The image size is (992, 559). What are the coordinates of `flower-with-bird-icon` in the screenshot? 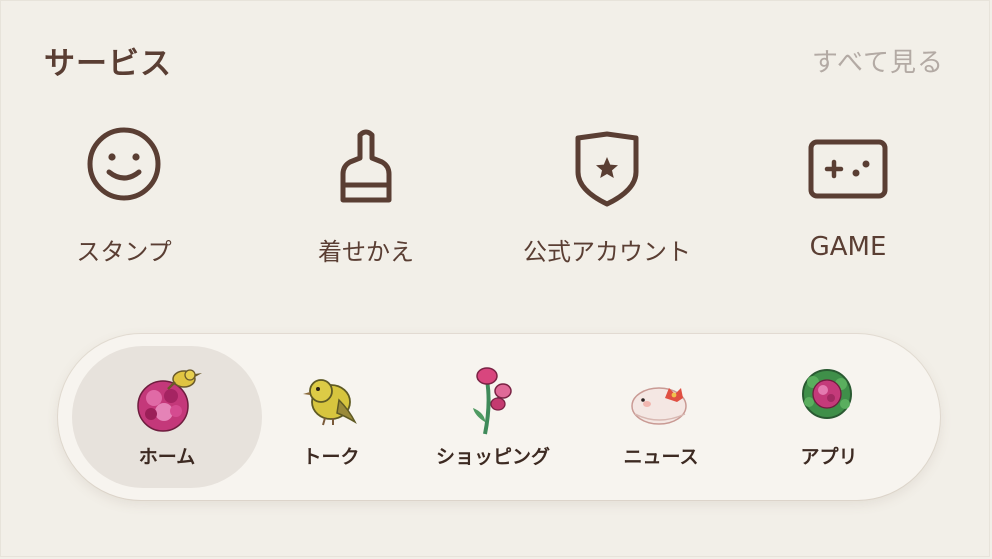 It's located at (169, 400).